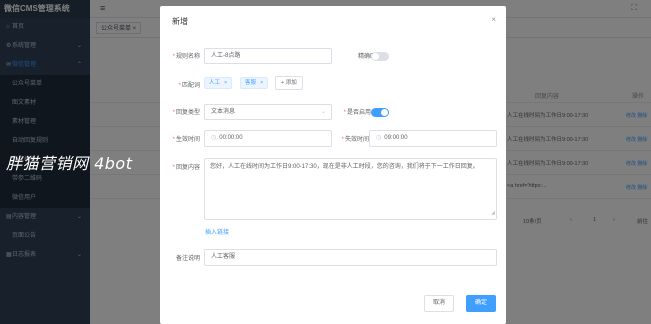 Image resolution: width=651 pixels, height=324 pixels. I want to click on reply-type-select: 文本消息 ⌄, so click(268, 112).